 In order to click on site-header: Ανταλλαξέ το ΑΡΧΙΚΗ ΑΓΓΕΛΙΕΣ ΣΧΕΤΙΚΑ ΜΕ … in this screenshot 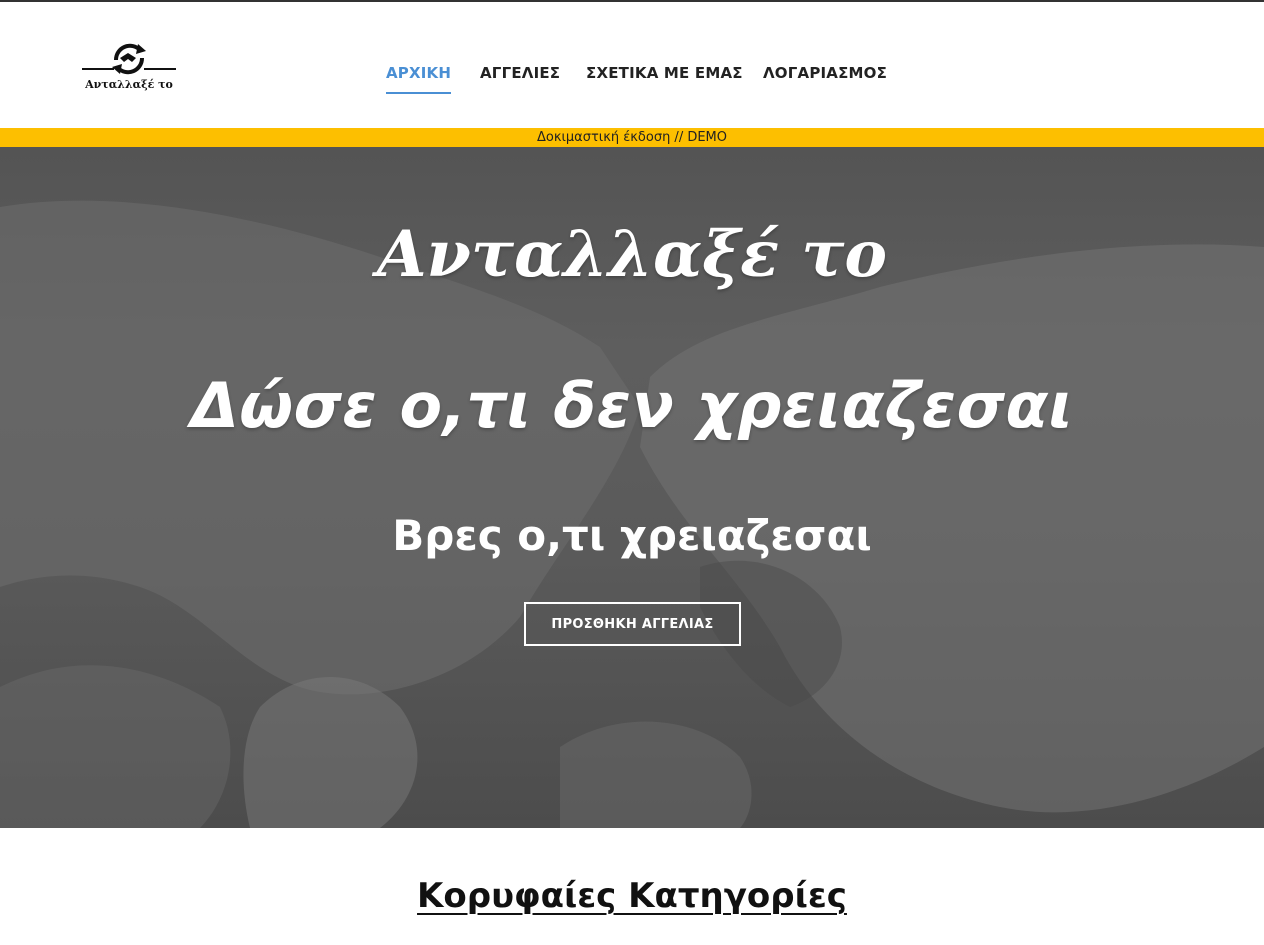, I will do `click(632, 65)`.